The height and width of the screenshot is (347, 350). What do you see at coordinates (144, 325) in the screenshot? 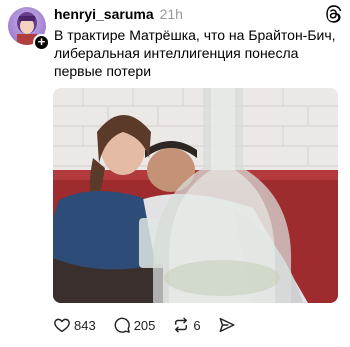
I see `comment-count: 205` at bounding box center [144, 325].